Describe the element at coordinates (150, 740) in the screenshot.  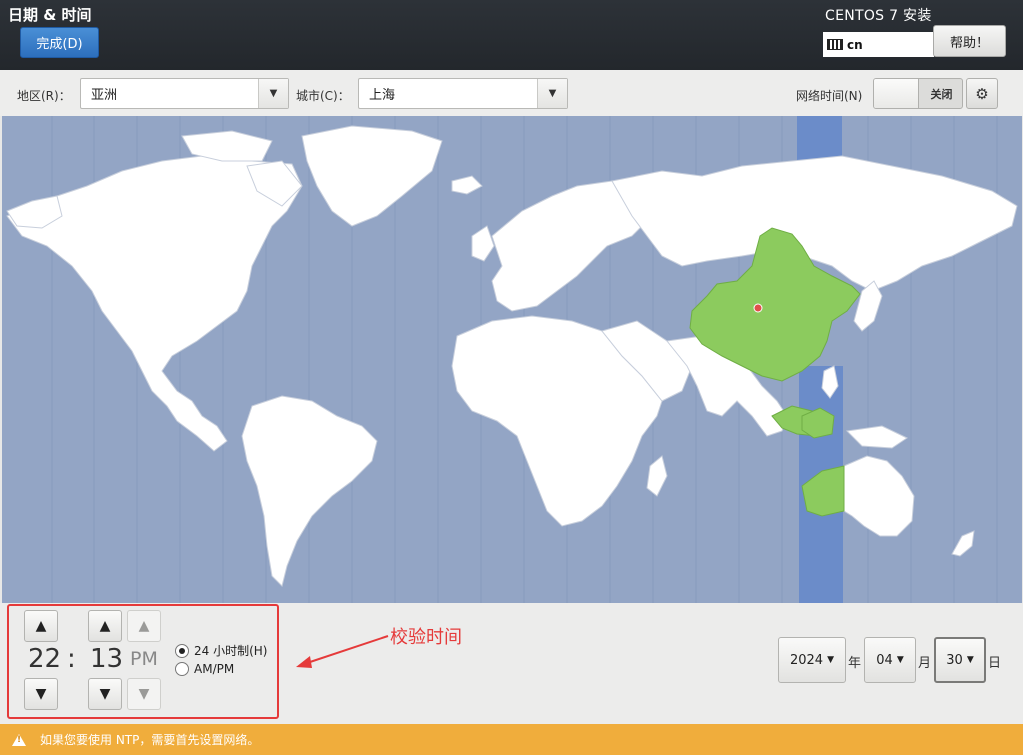
I see `status-message: 如果您要使用 NTP，需要首先设置网络。` at that location.